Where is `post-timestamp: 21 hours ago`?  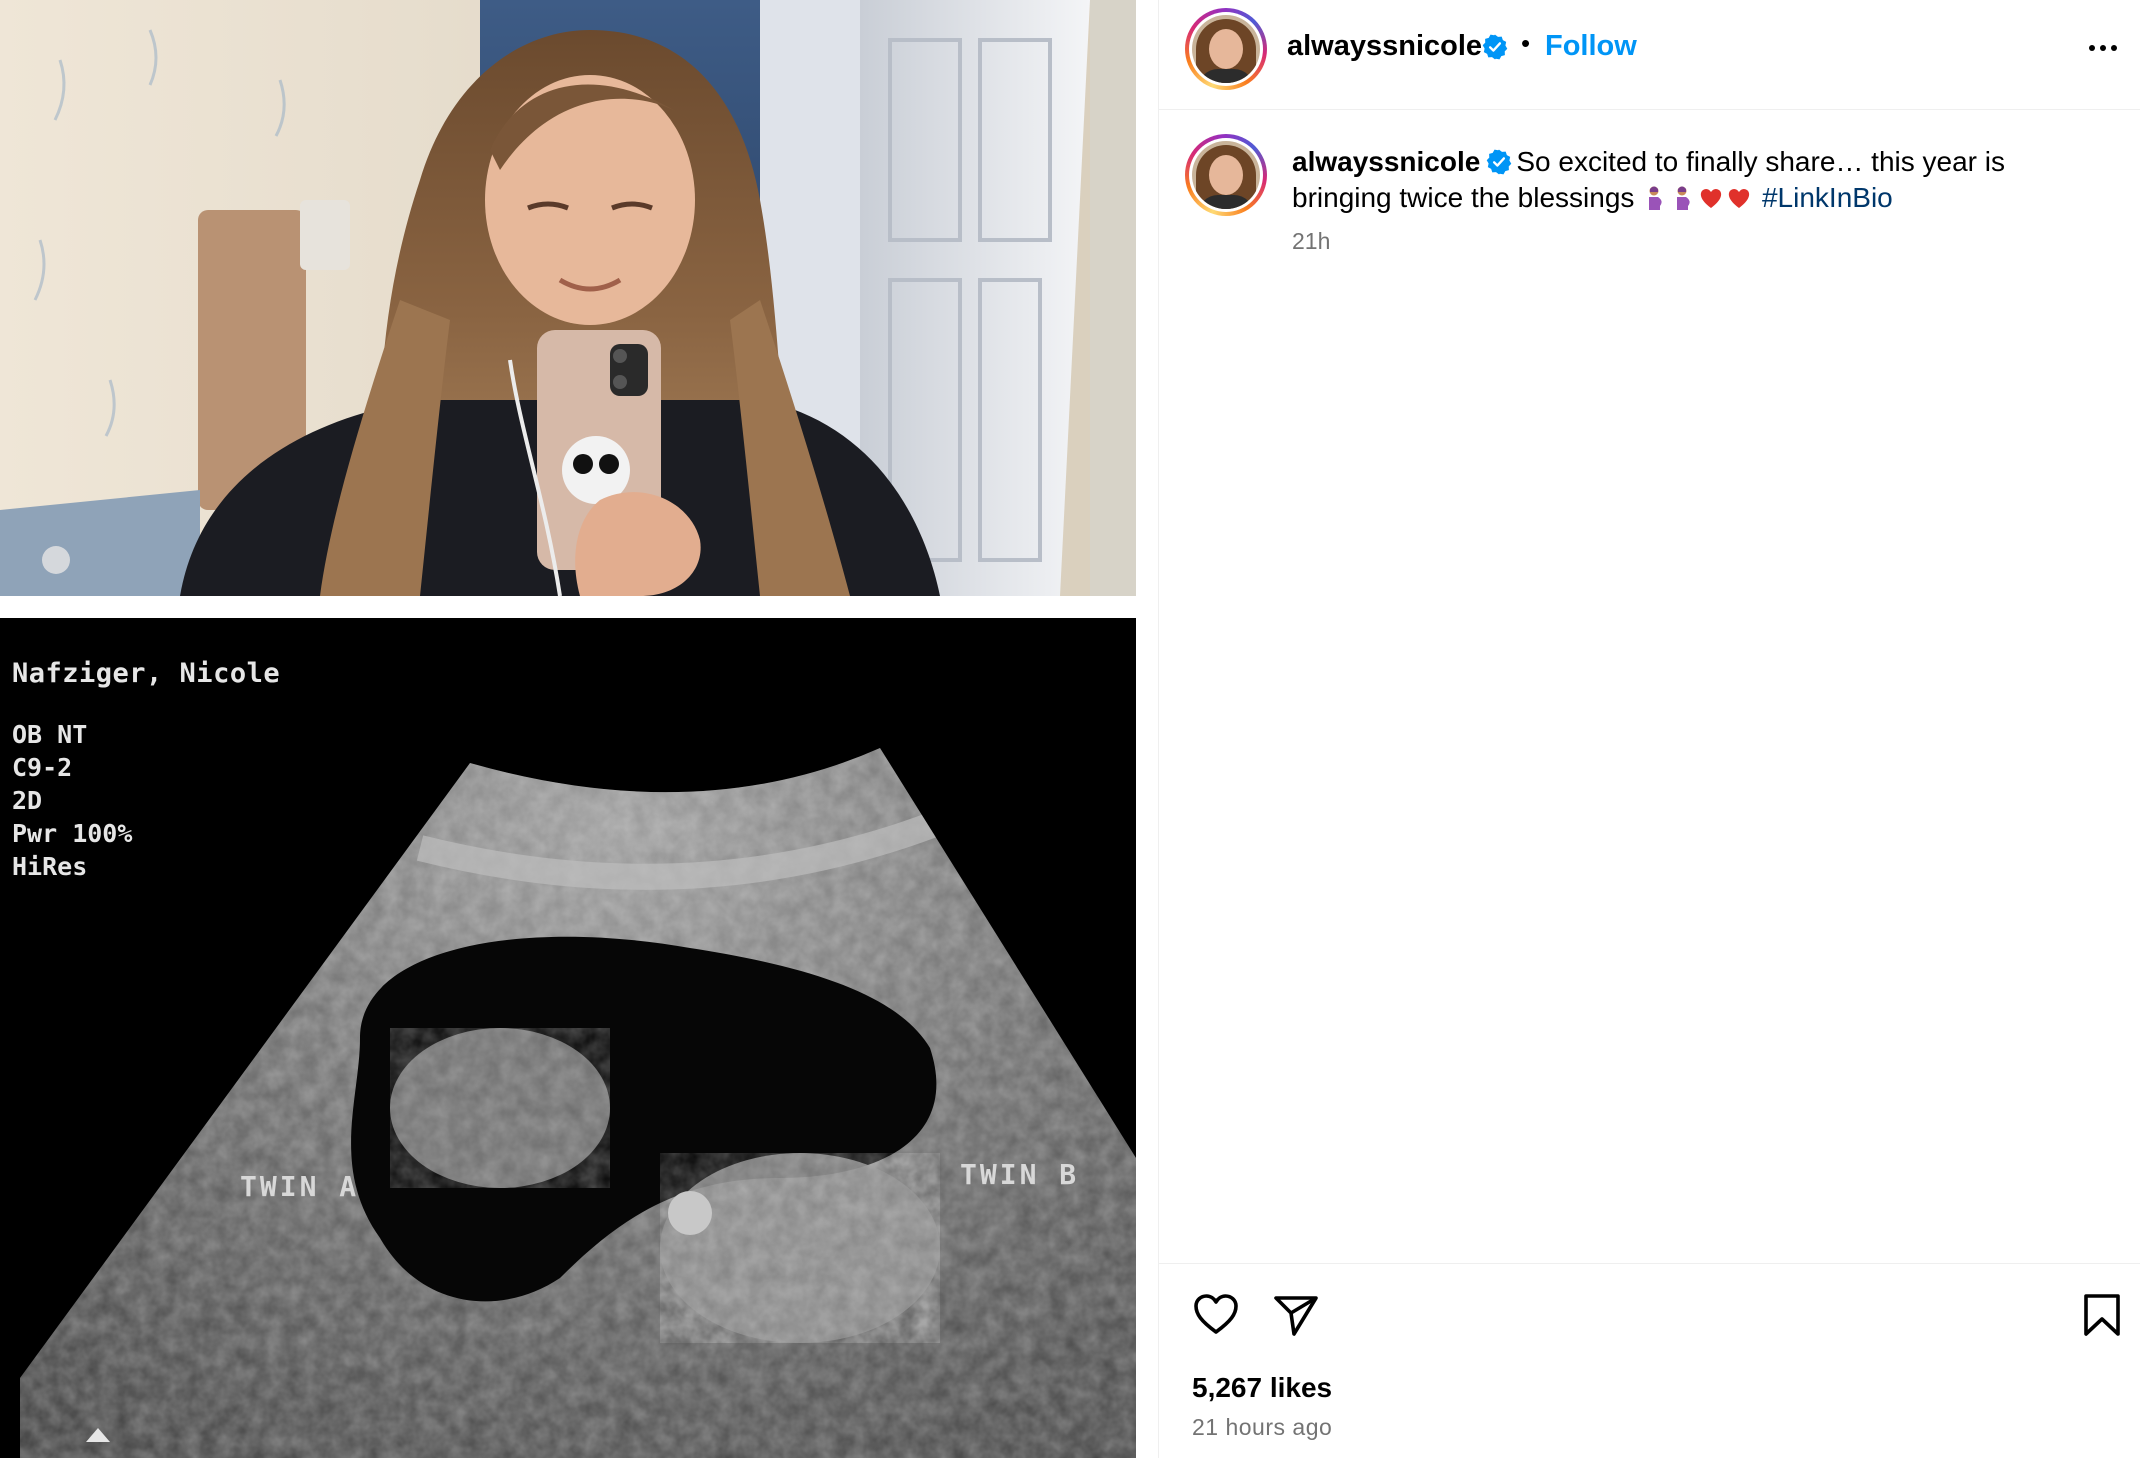 post-timestamp: 21 hours ago is located at coordinates (1262, 1427).